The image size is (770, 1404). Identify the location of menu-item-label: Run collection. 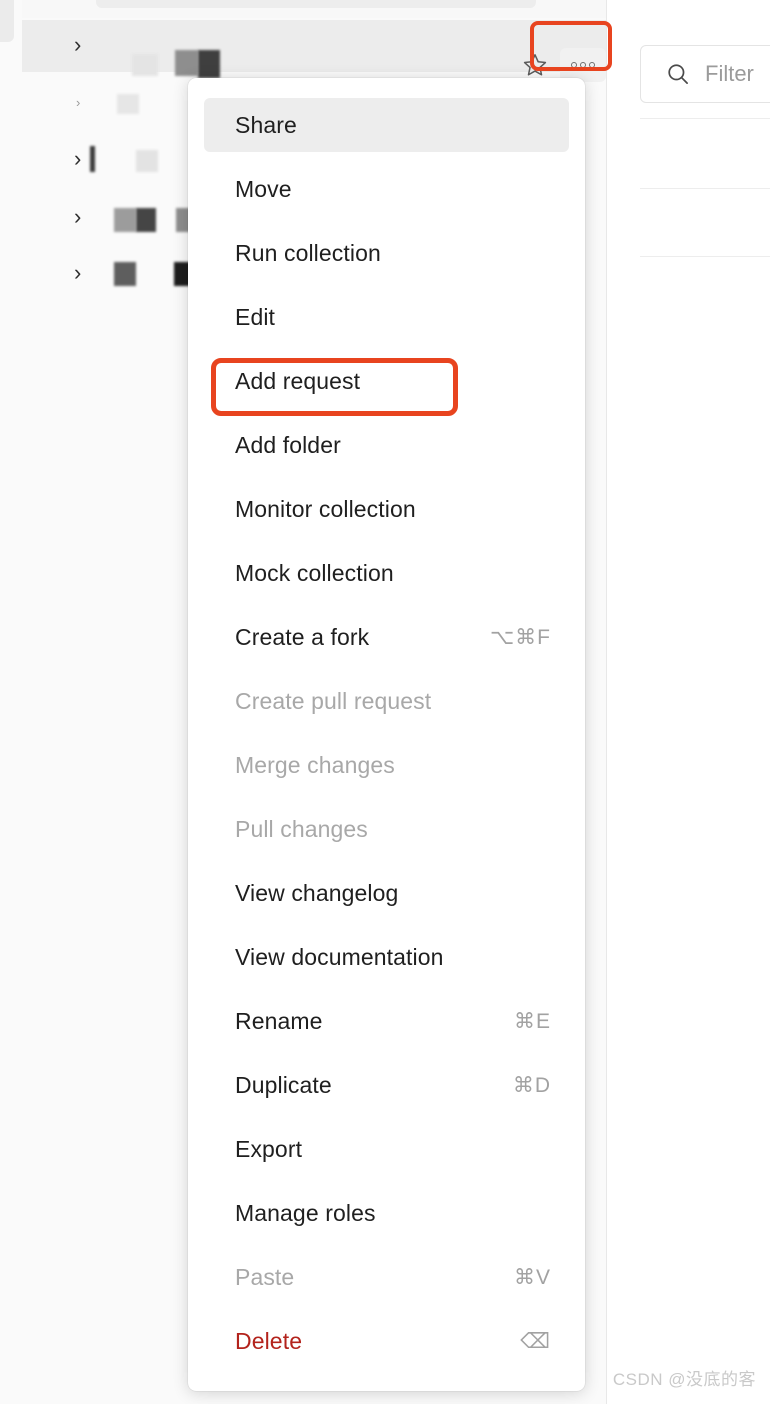
(308, 252).